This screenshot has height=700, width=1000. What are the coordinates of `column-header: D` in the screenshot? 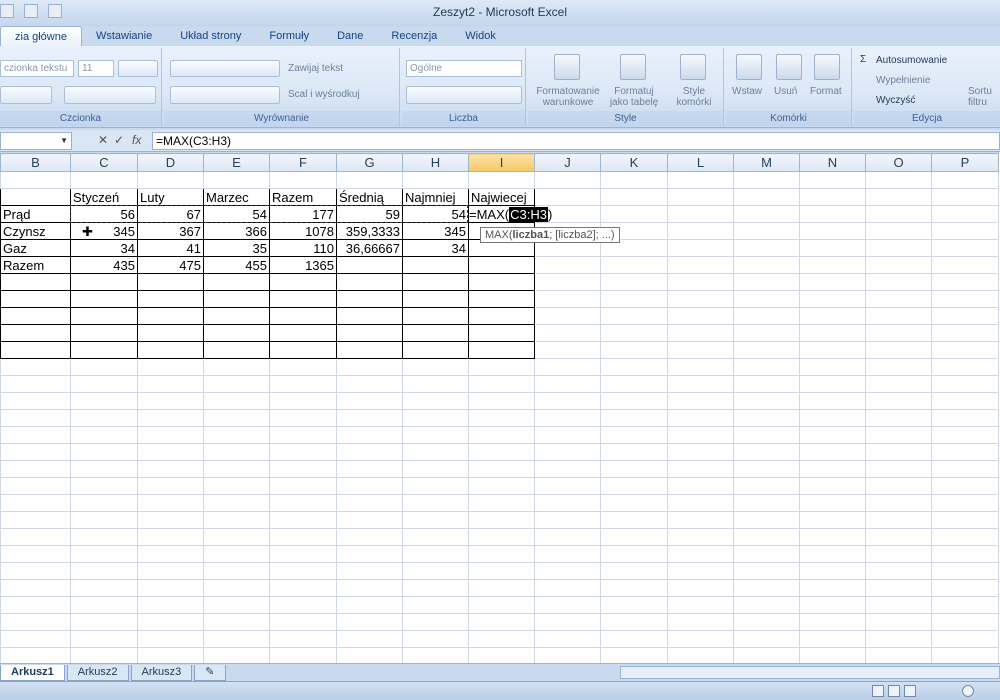 It's located at (170, 162).